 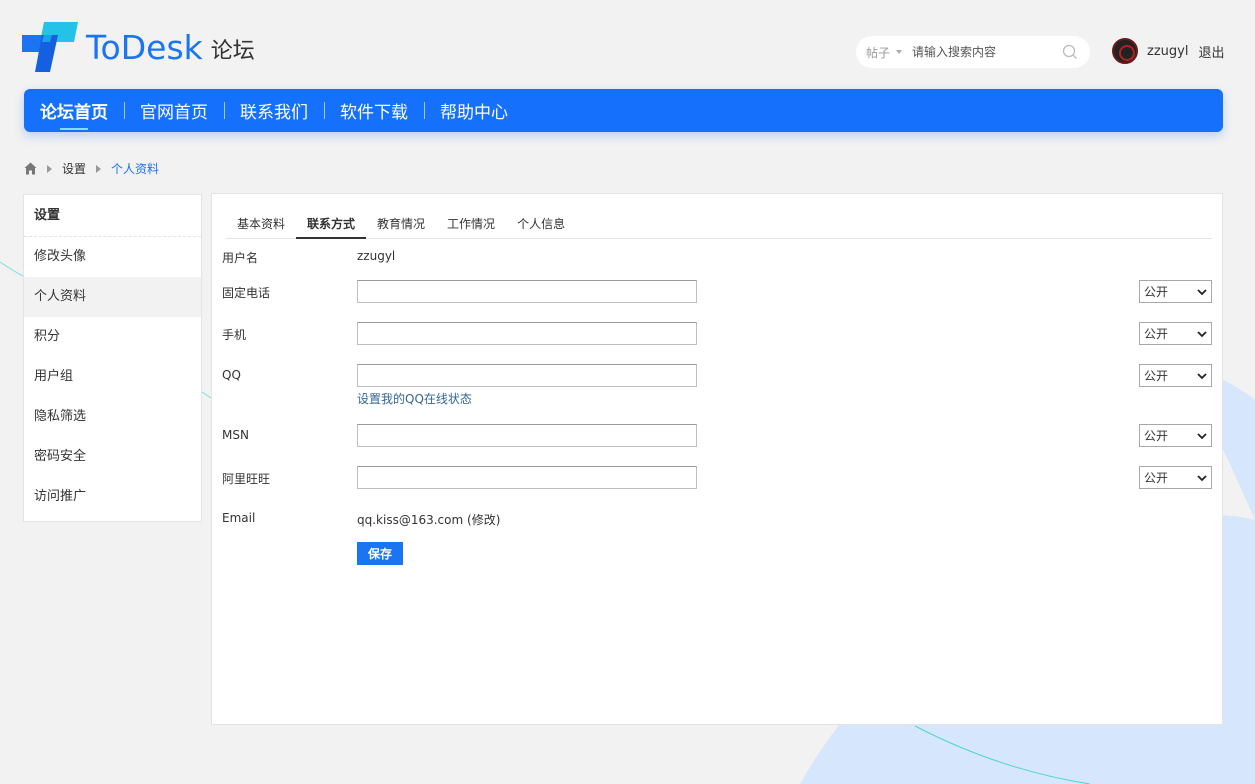 I want to click on home-icon, so click(x=30, y=168).